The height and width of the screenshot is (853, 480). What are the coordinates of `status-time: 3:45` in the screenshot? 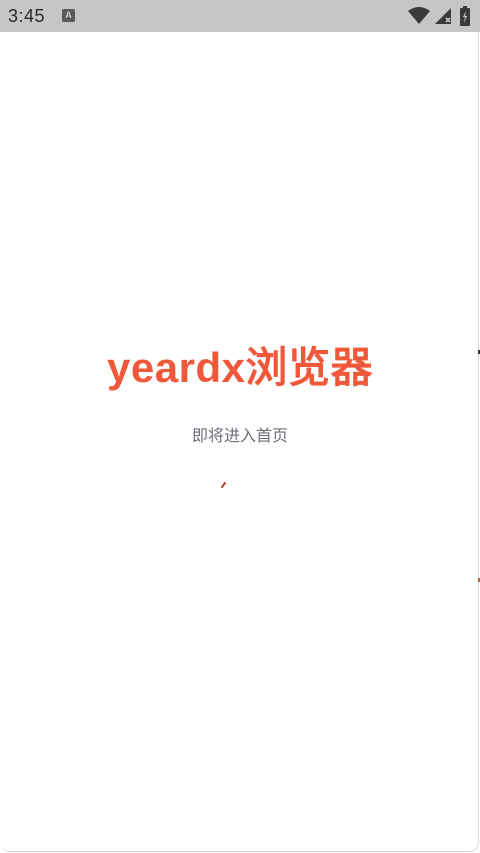 It's located at (27, 16).